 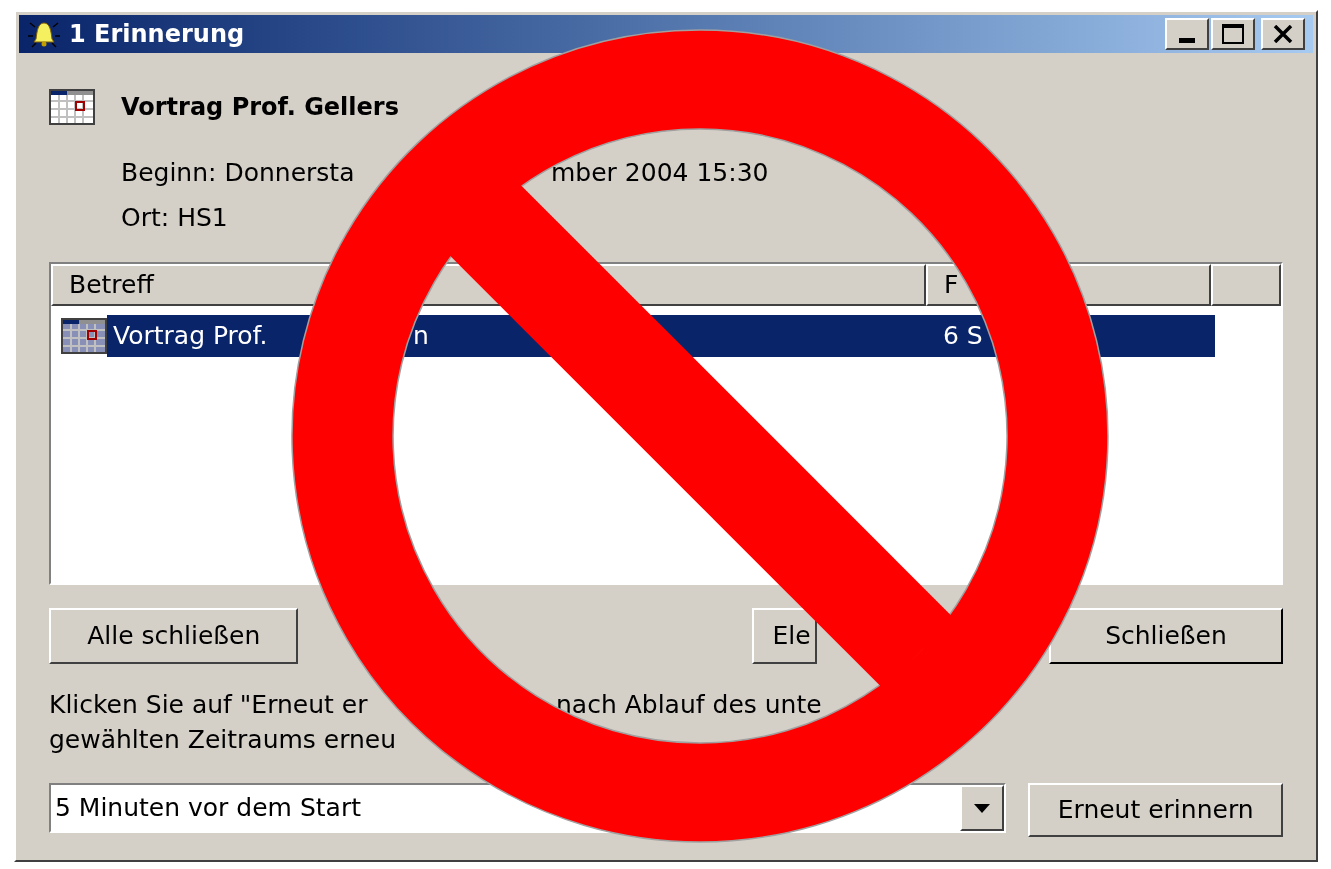 I want to click on start-time-text: mber 2004 15:30, so click(x=660, y=173).